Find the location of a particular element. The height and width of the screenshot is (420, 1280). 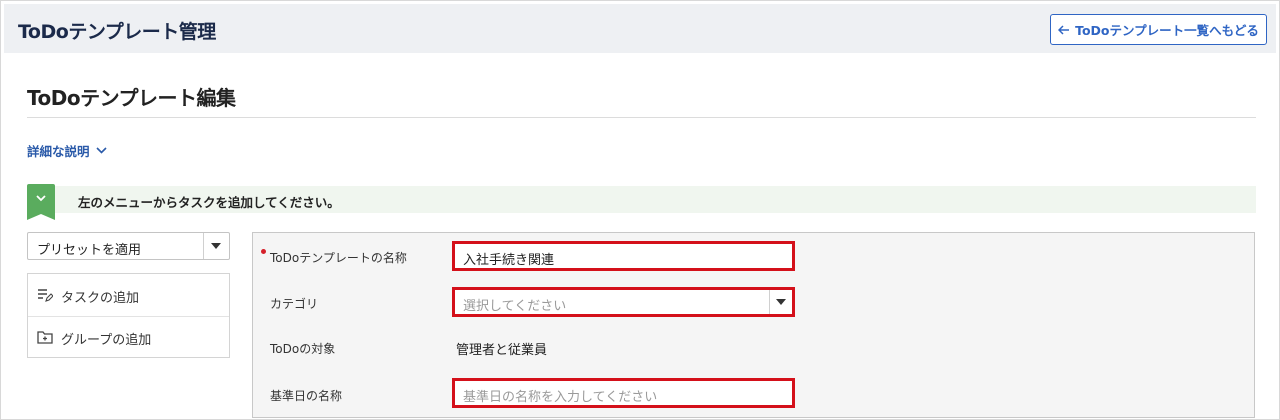

category-select-toggle is located at coordinates (780, 302).